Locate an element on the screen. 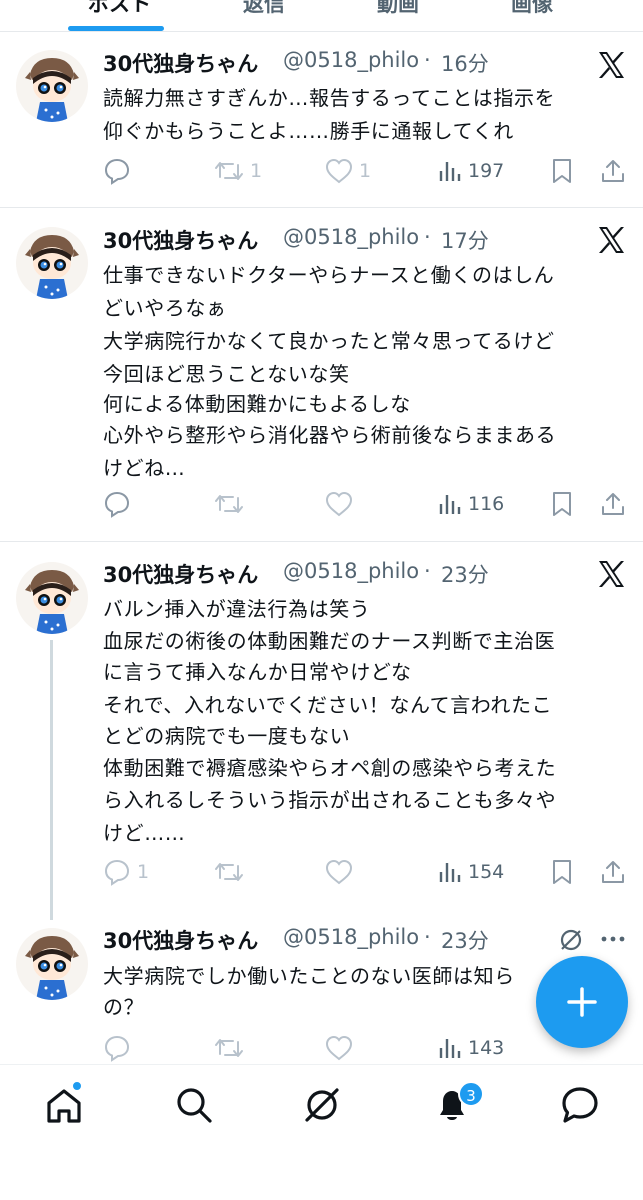 This screenshot has height=1200, width=643. nav-grok is located at coordinates (322, 1105).